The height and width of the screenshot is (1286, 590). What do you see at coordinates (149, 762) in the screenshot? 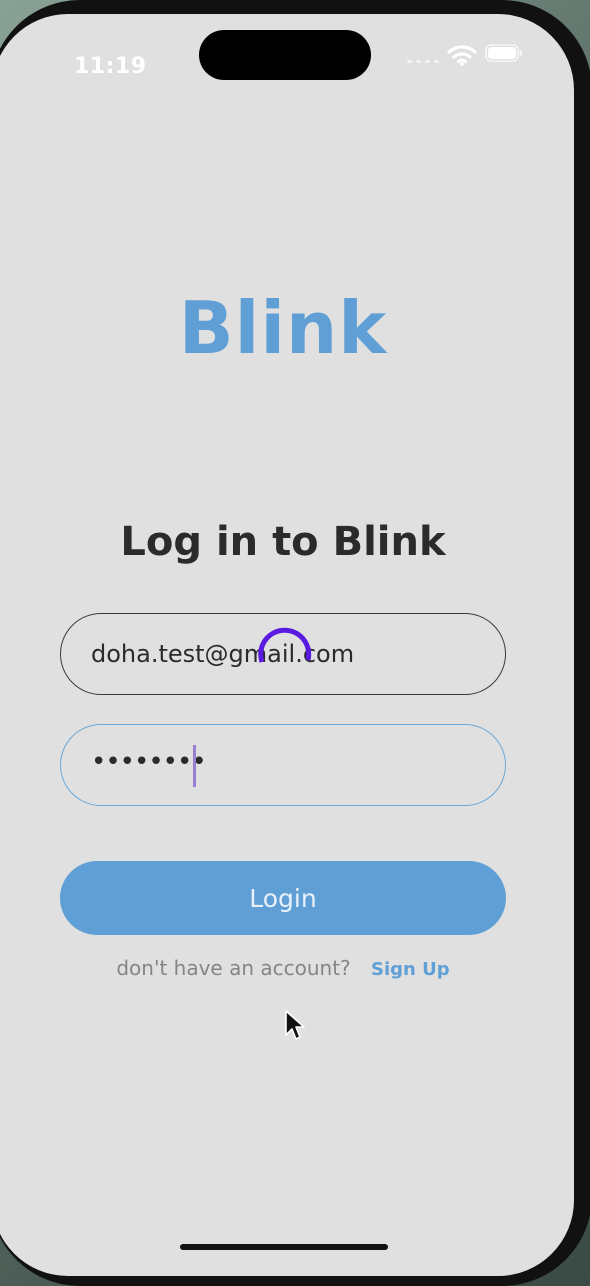
I see `password-value: ••••••••` at bounding box center [149, 762].